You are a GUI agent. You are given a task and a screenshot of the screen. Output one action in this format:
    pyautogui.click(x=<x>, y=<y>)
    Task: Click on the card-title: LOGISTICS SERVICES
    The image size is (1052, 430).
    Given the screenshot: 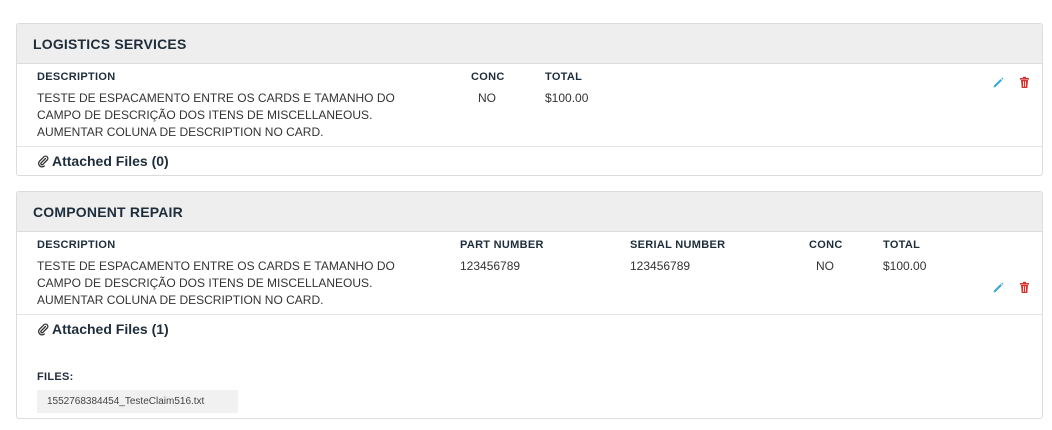 What is the action you would take?
    pyautogui.click(x=110, y=44)
    